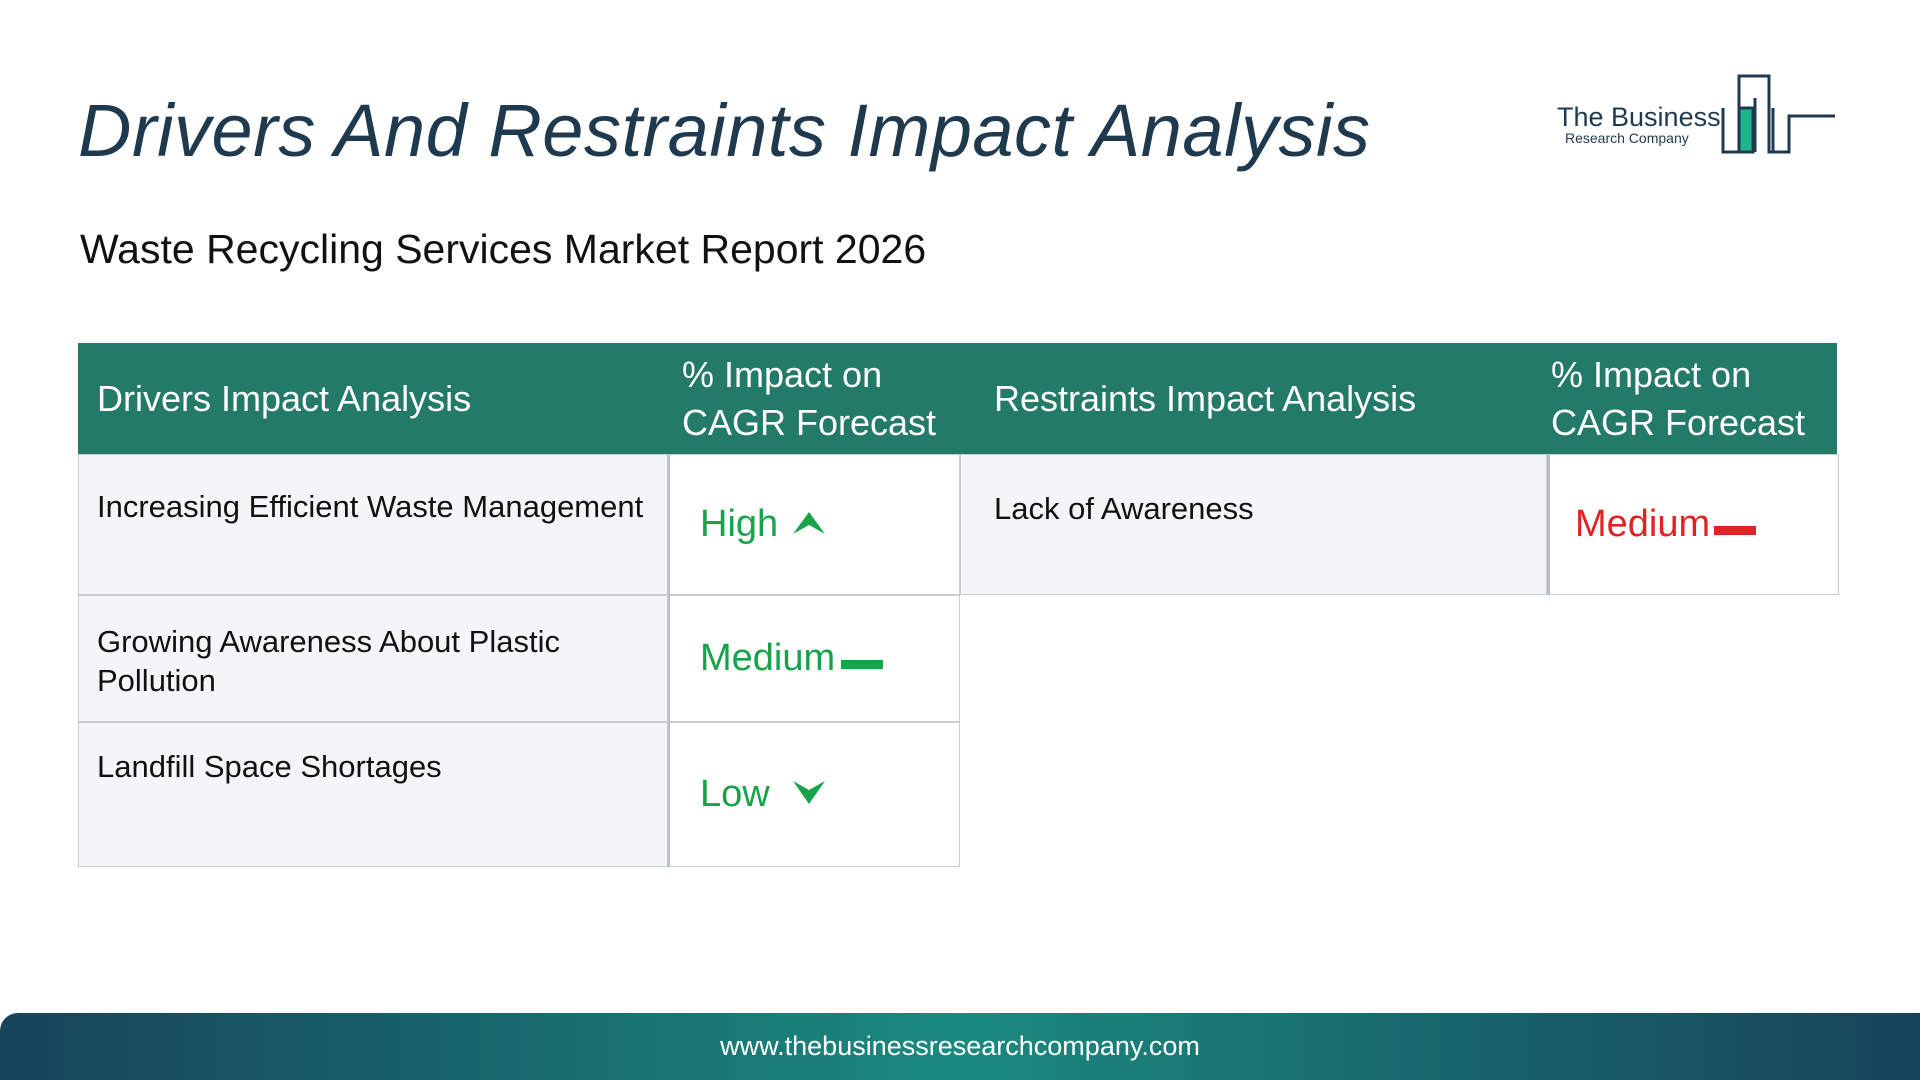 The image size is (1920, 1080). I want to click on page-title: Drivers And Restraints Impact Analysis, so click(724, 130).